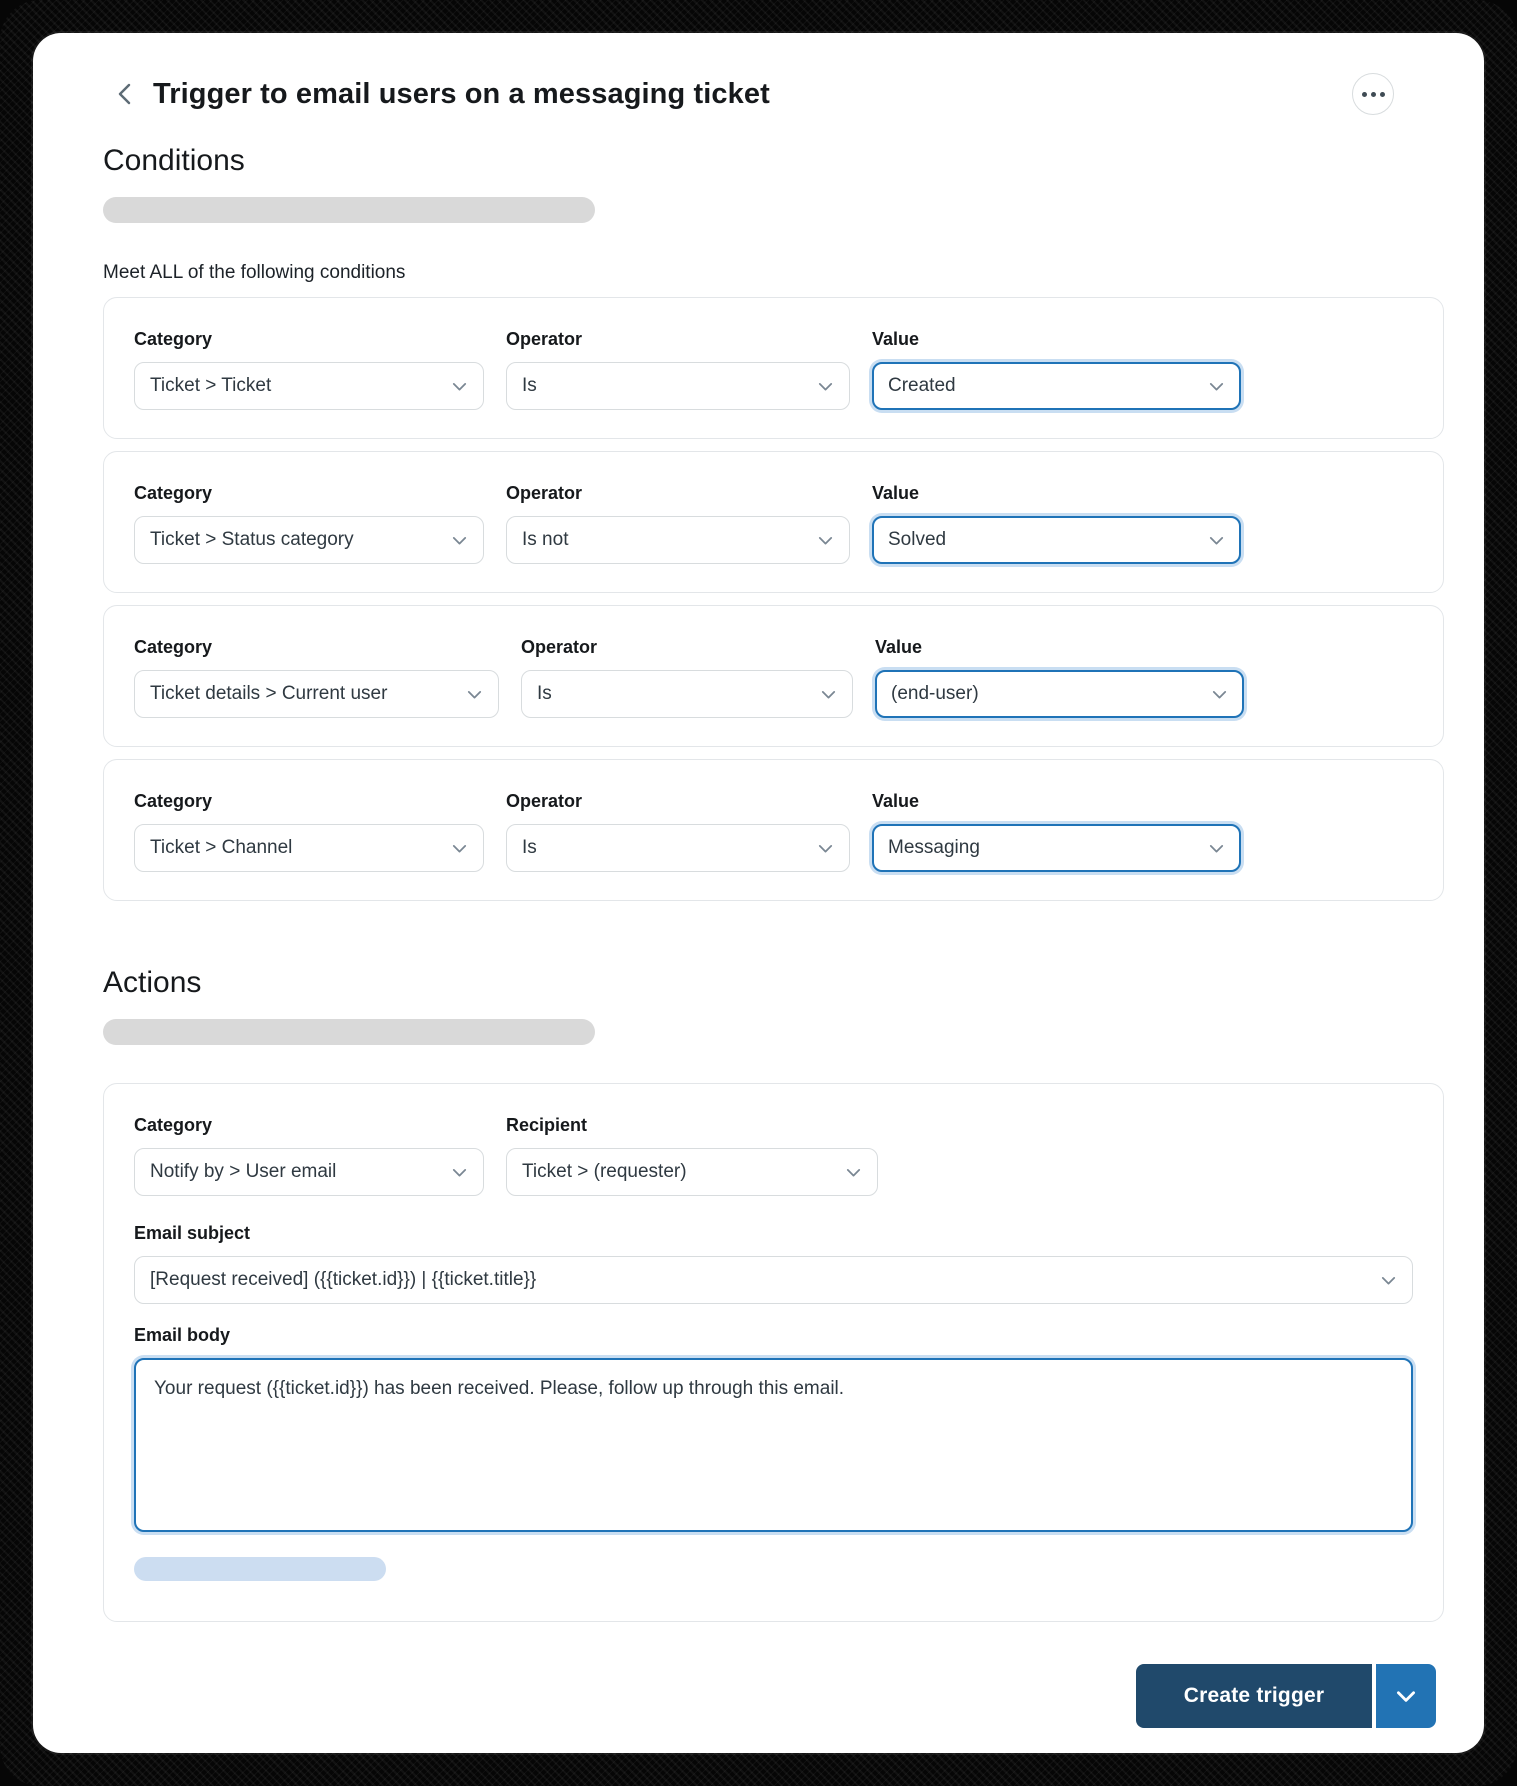 The width and height of the screenshot is (1517, 1786). I want to click on email-body-label: Email body, so click(182, 1335).